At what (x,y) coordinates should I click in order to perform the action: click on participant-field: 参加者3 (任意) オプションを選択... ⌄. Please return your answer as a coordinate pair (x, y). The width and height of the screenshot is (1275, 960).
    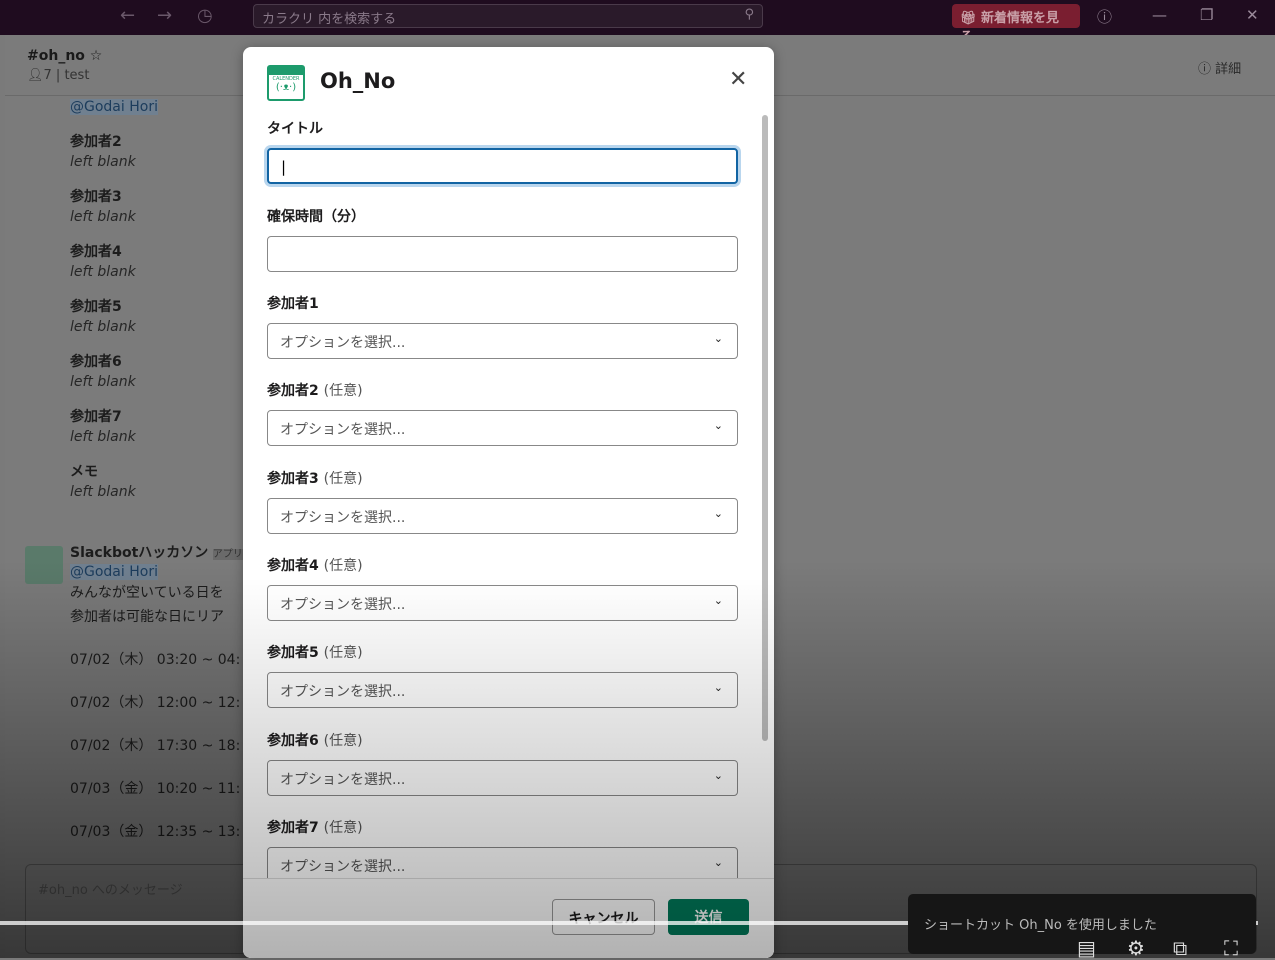
    Looking at the image, I should click on (502, 501).